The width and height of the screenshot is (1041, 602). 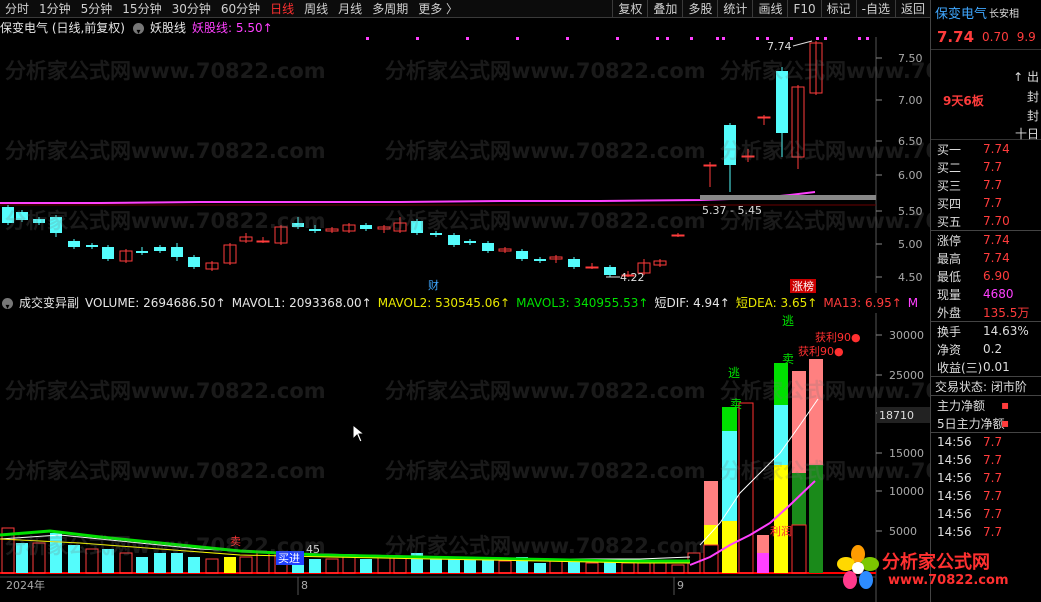 What do you see at coordinates (949, 331) in the screenshot?
I see `row-label: 换手` at bounding box center [949, 331].